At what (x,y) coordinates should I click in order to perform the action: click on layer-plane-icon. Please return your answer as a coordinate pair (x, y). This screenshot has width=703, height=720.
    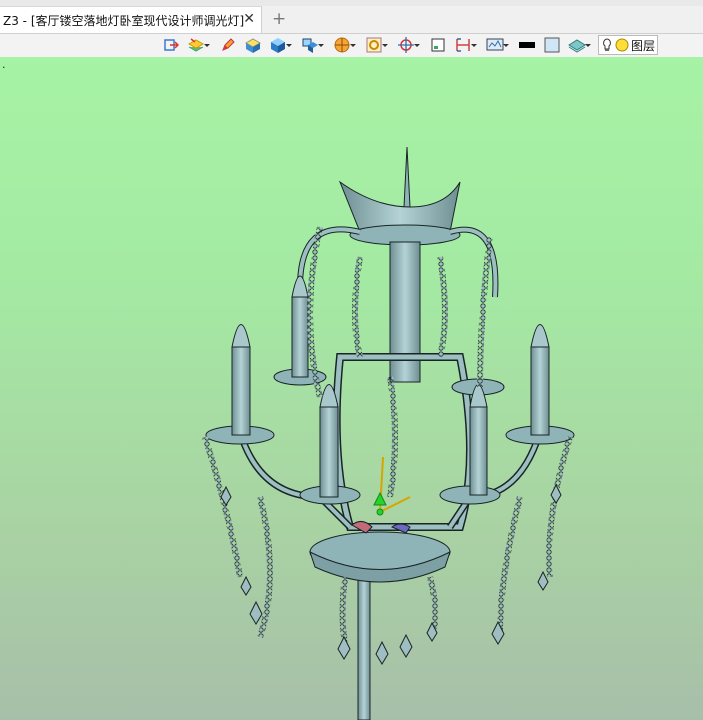
    Looking at the image, I should click on (578, 45).